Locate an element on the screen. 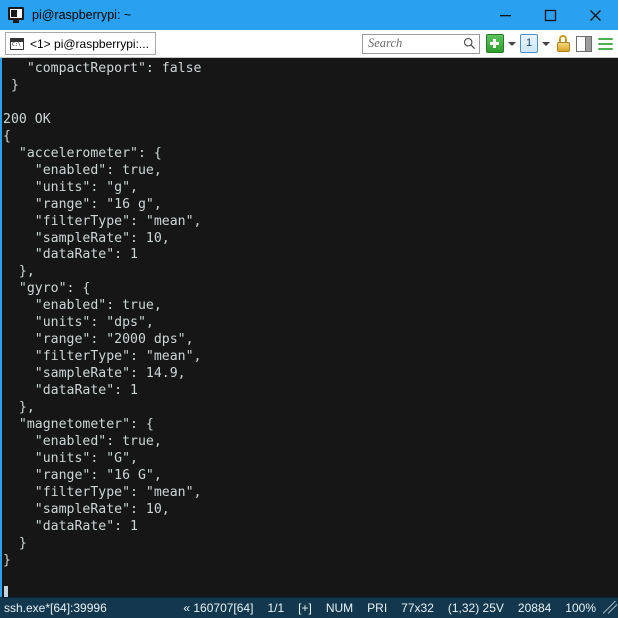 The height and width of the screenshot is (618, 618). lock-button is located at coordinates (563, 44).